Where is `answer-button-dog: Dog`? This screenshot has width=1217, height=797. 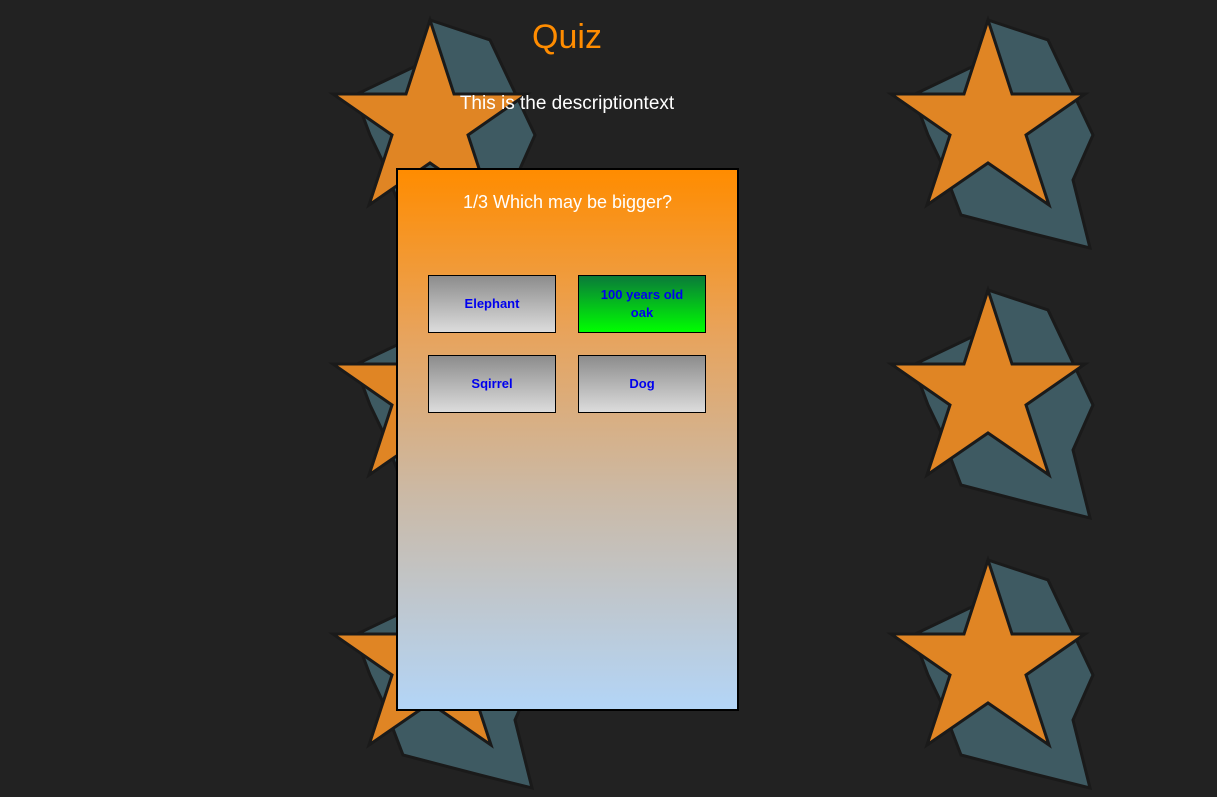 answer-button-dog: Dog is located at coordinates (642, 384).